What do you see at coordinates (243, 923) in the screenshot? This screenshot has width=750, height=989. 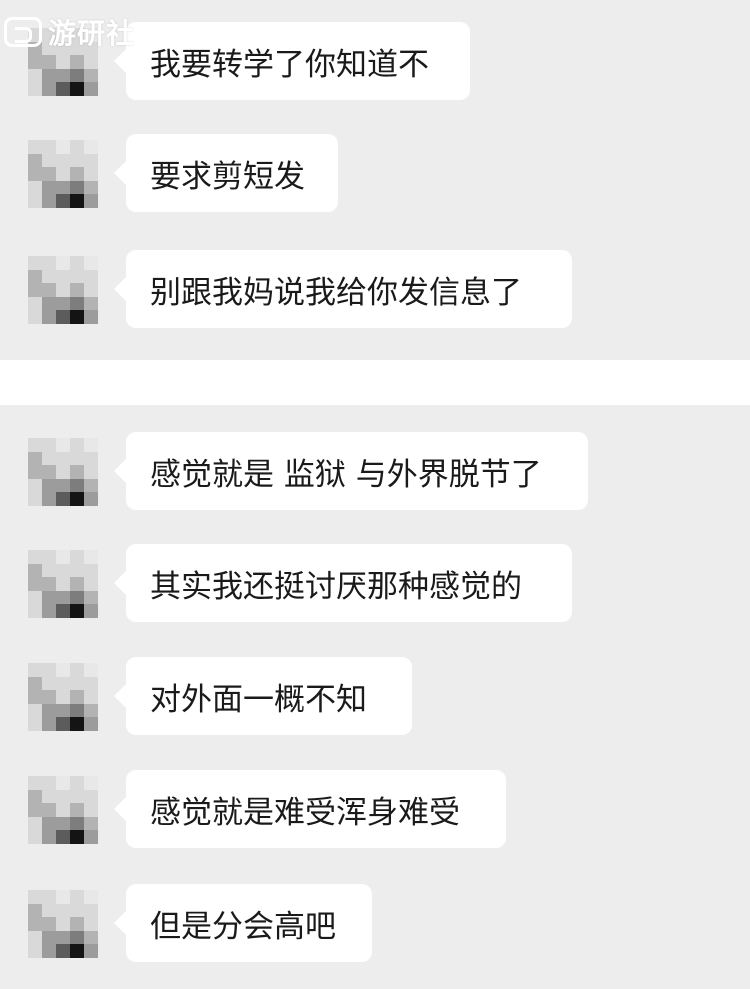 I see `message-bubble: 但是分会高吧` at bounding box center [243, 923].